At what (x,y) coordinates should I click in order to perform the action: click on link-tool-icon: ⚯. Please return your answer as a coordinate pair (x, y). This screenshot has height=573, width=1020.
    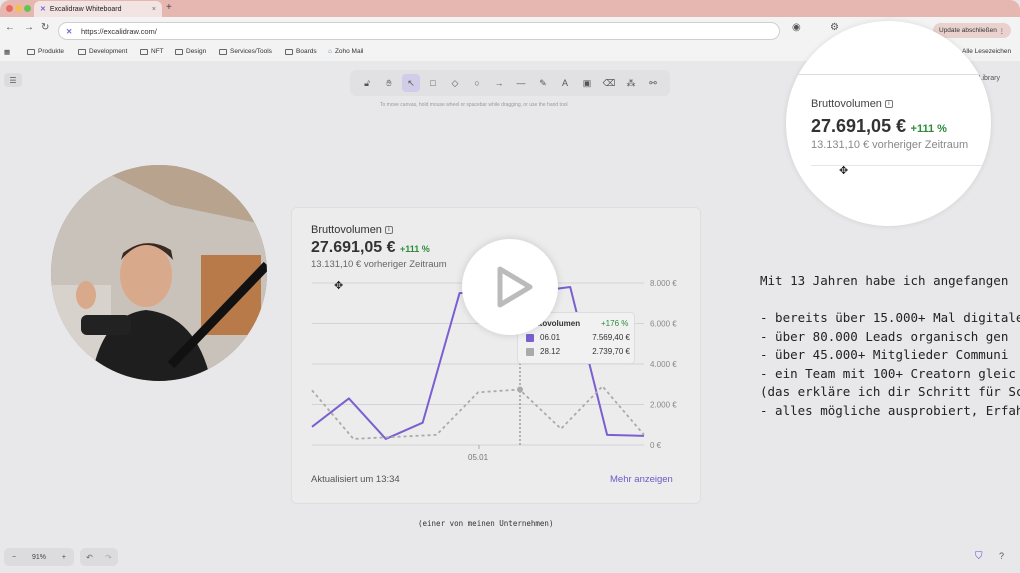
    Looking at the image, I should click on (653, 83).